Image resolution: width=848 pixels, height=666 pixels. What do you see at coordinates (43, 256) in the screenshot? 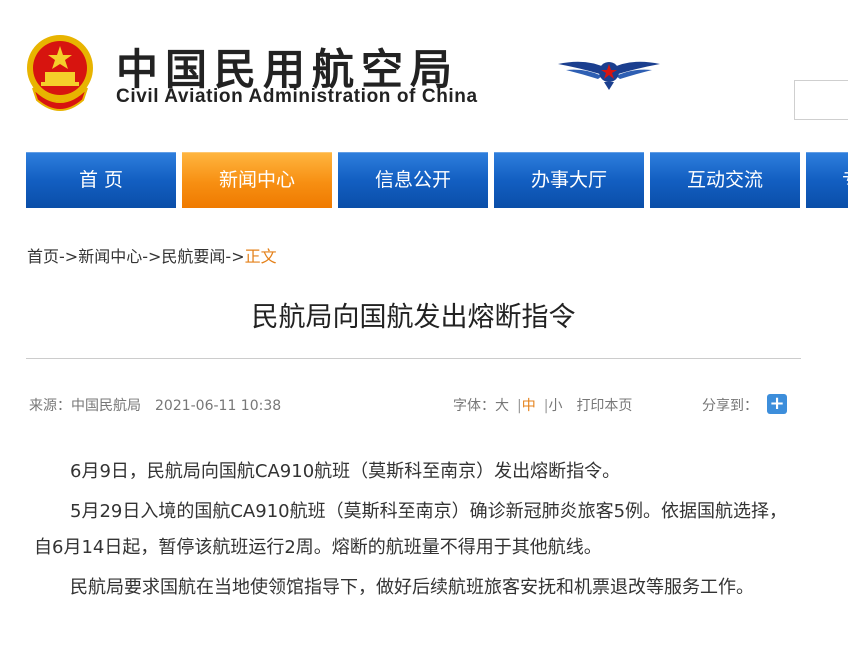
I see `breadcrumb-home: 首页` at bounding box center [43, 256].